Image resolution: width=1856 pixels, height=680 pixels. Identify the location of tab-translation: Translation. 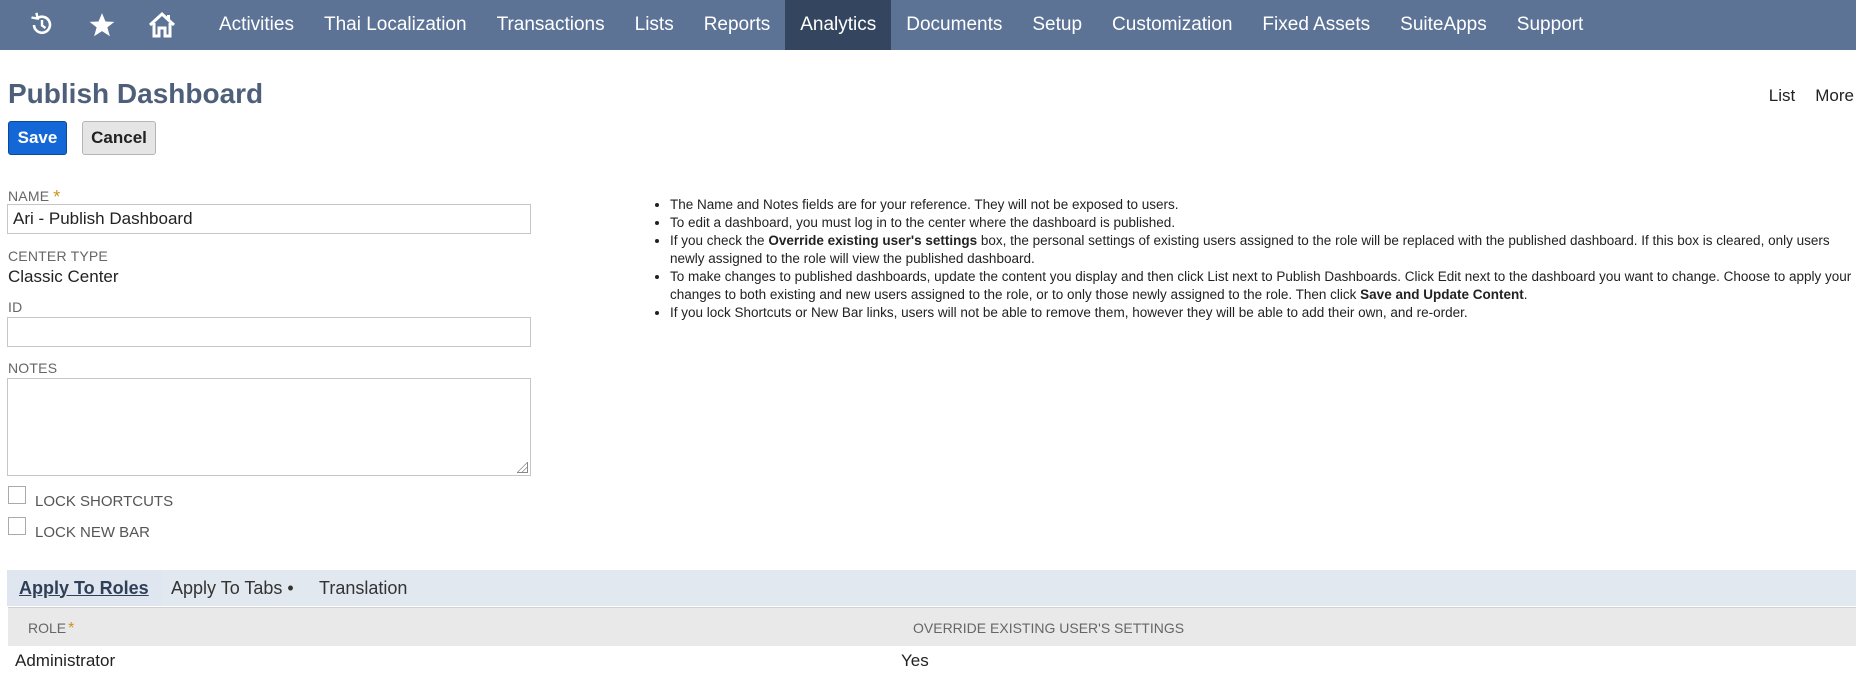
(363, 588).